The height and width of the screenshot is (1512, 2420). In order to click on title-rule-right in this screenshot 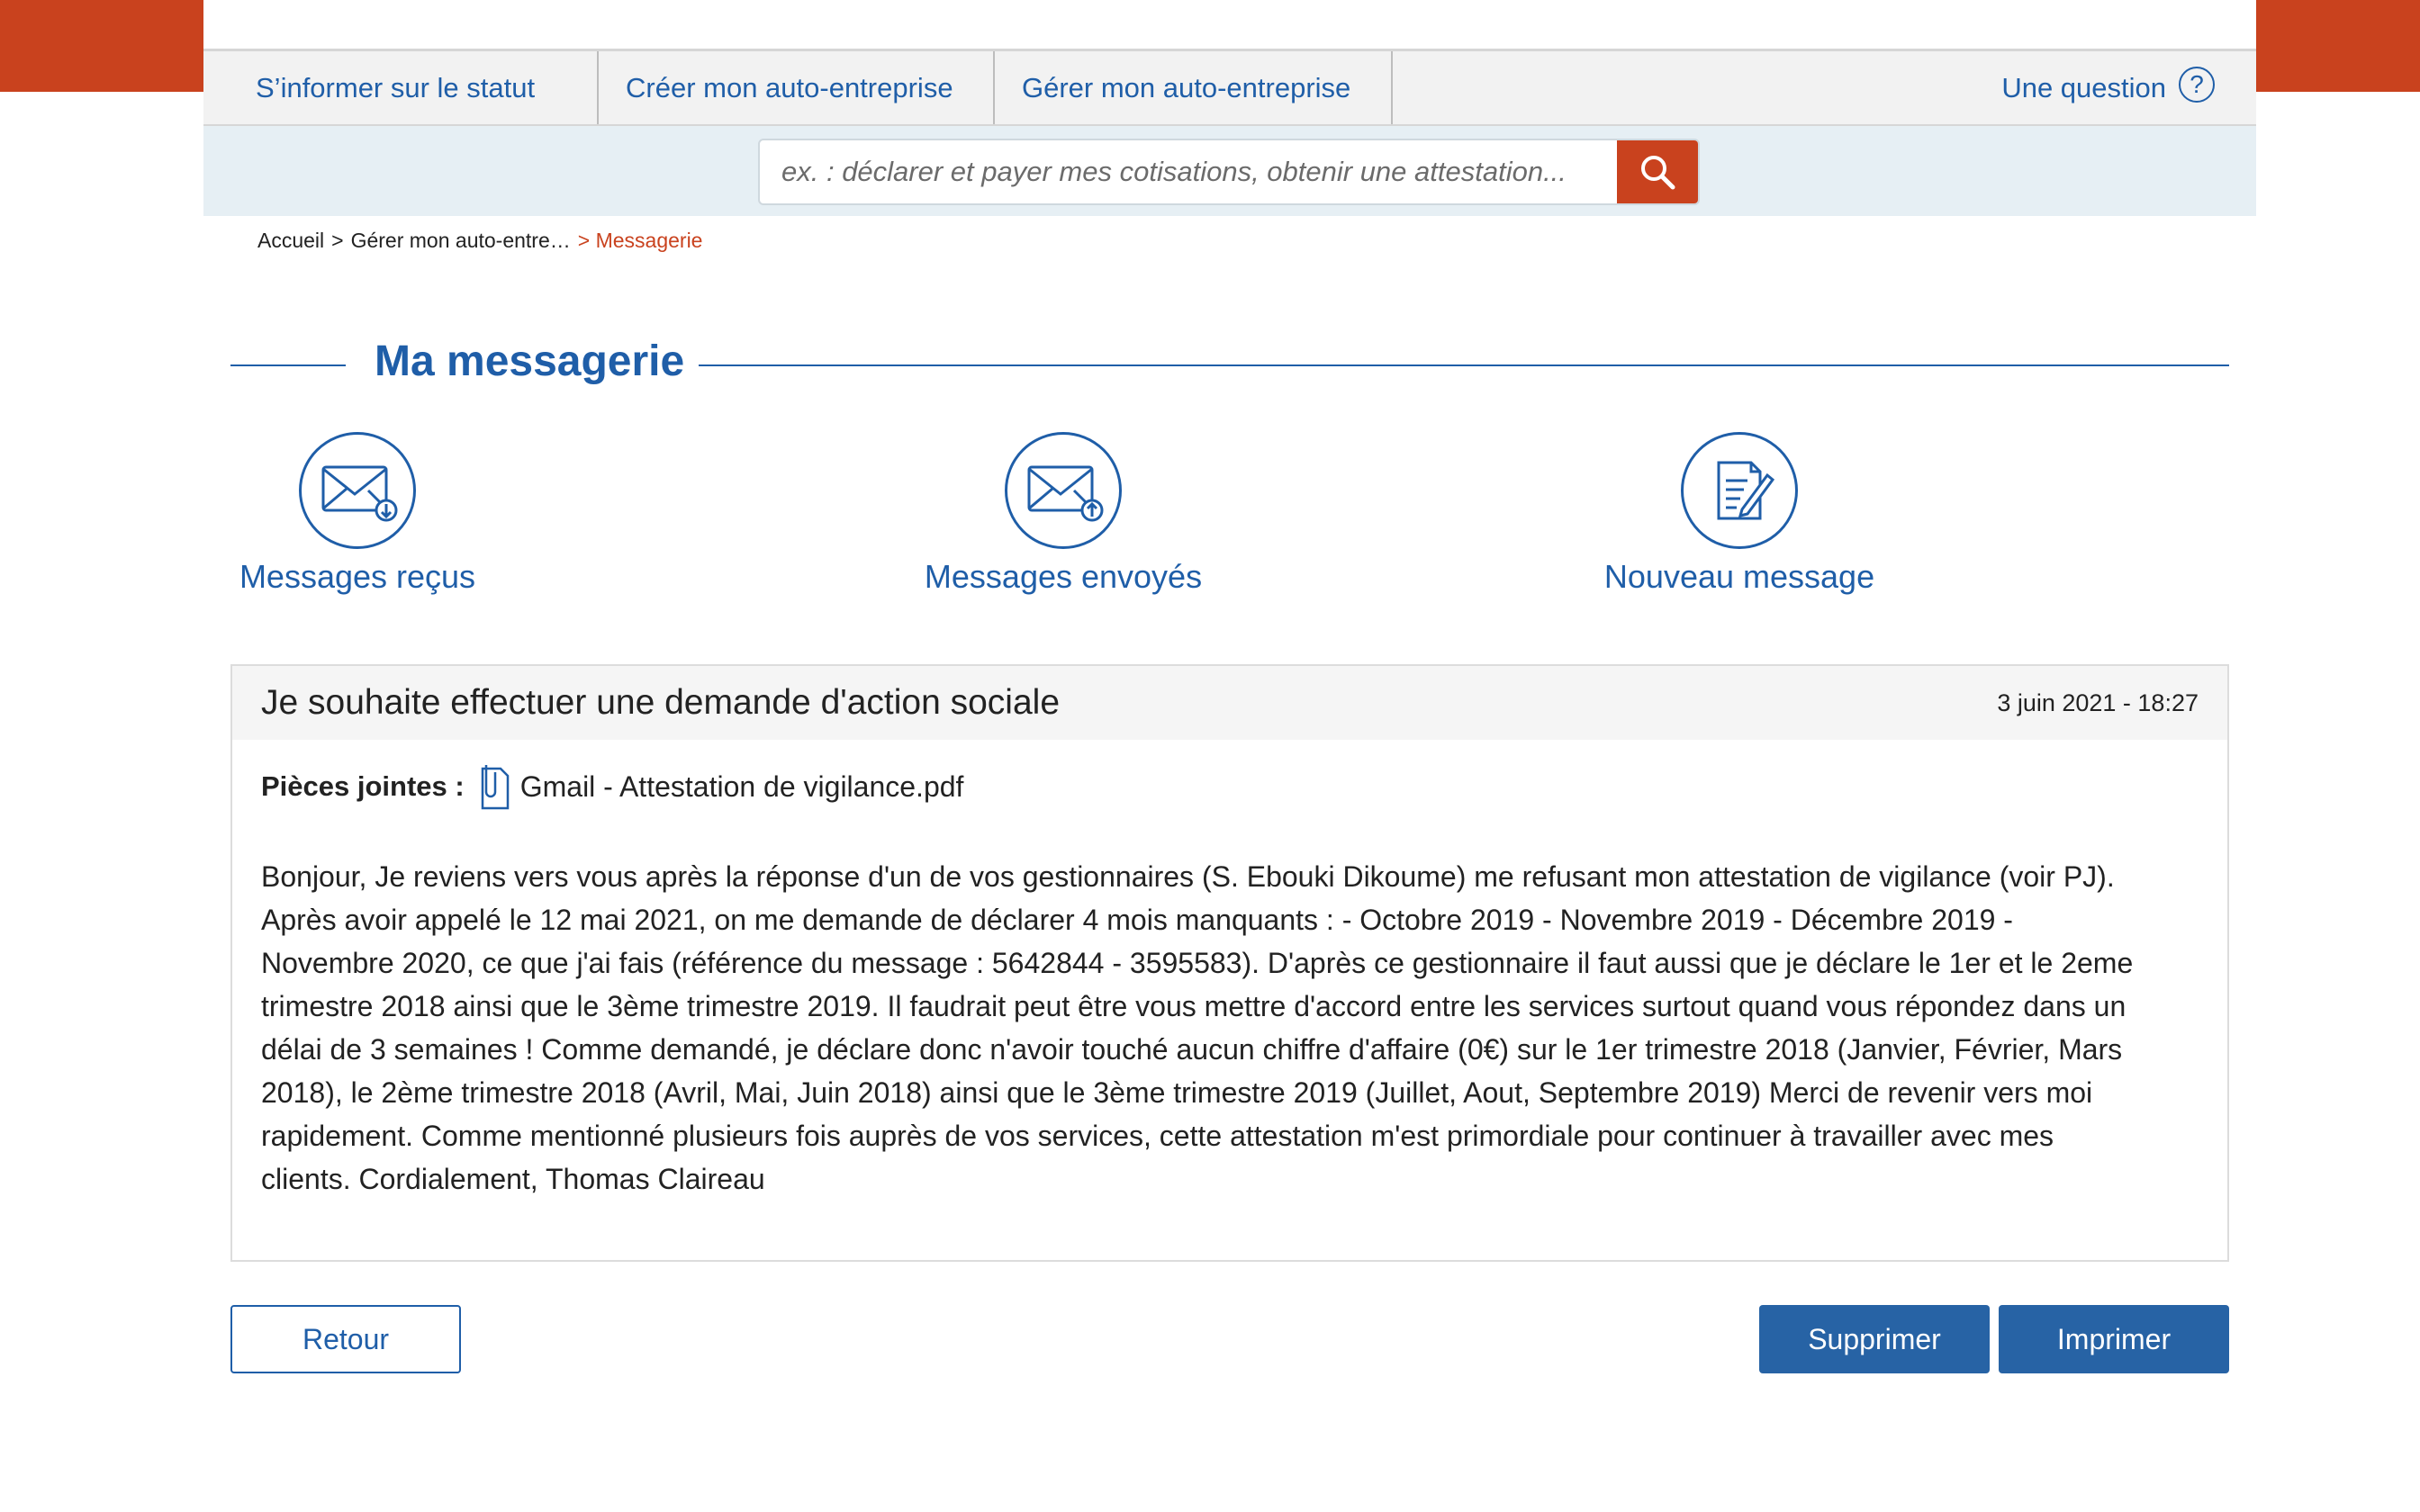, I will do `click(1464, 365)`.